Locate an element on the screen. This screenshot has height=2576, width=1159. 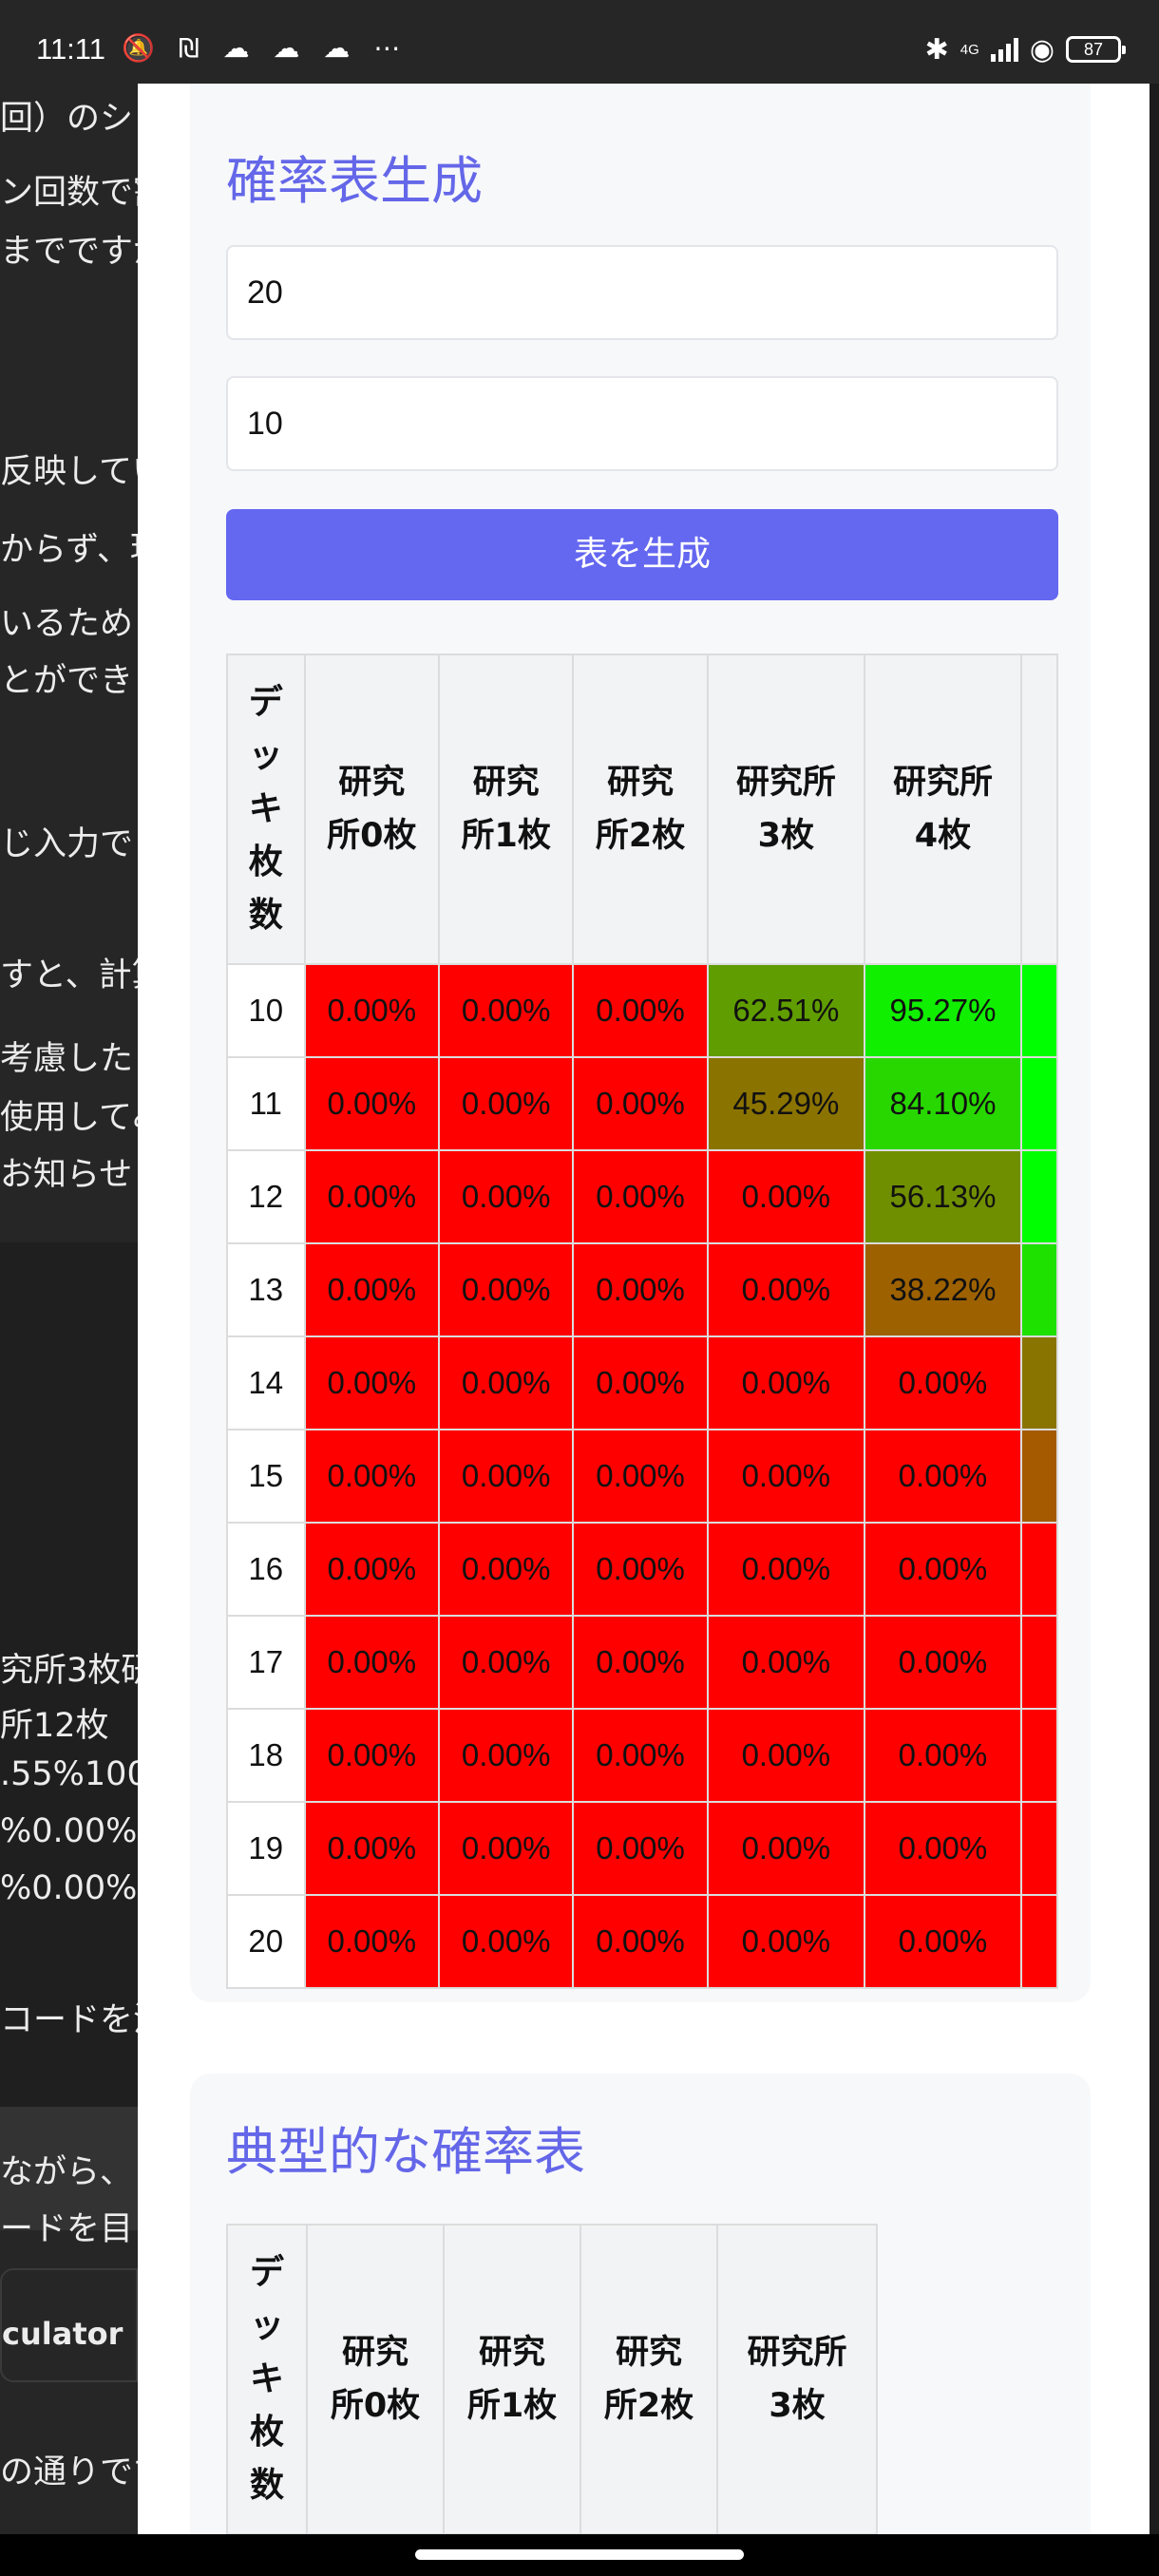
deck-count-cell: 16 is located at coordinates (266, 1569).